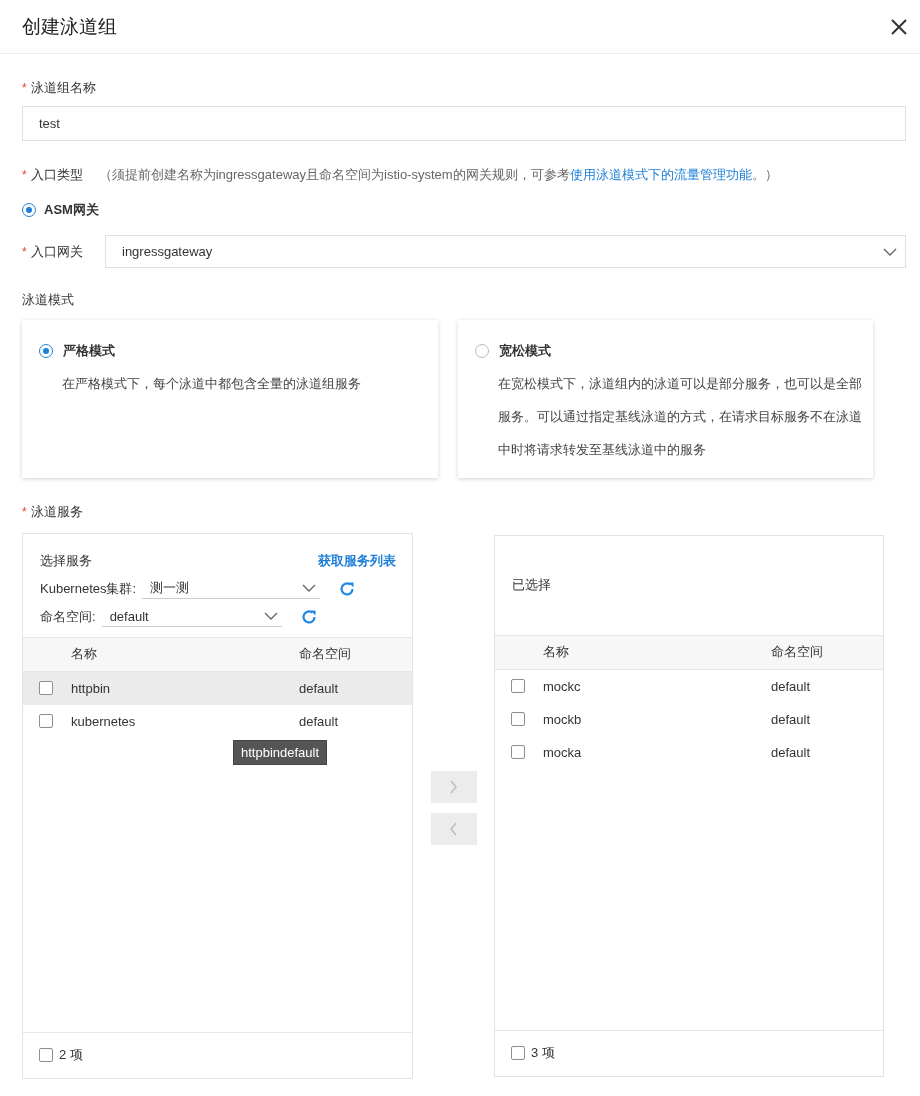 The width and height of the screenshot is (920, 1096). Describe the element at coordinates (56, 512) in the screenshot. I see `field-label: 泳道服务` at that location.